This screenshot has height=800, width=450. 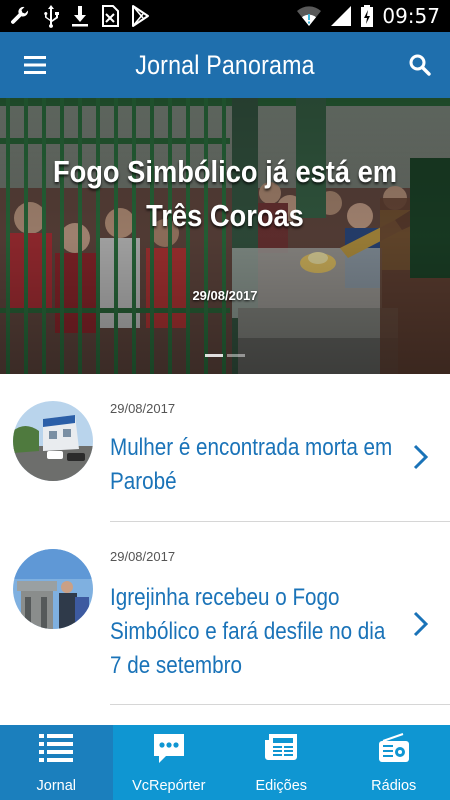 I want to click on search-icon, so click(x=420, y=65).